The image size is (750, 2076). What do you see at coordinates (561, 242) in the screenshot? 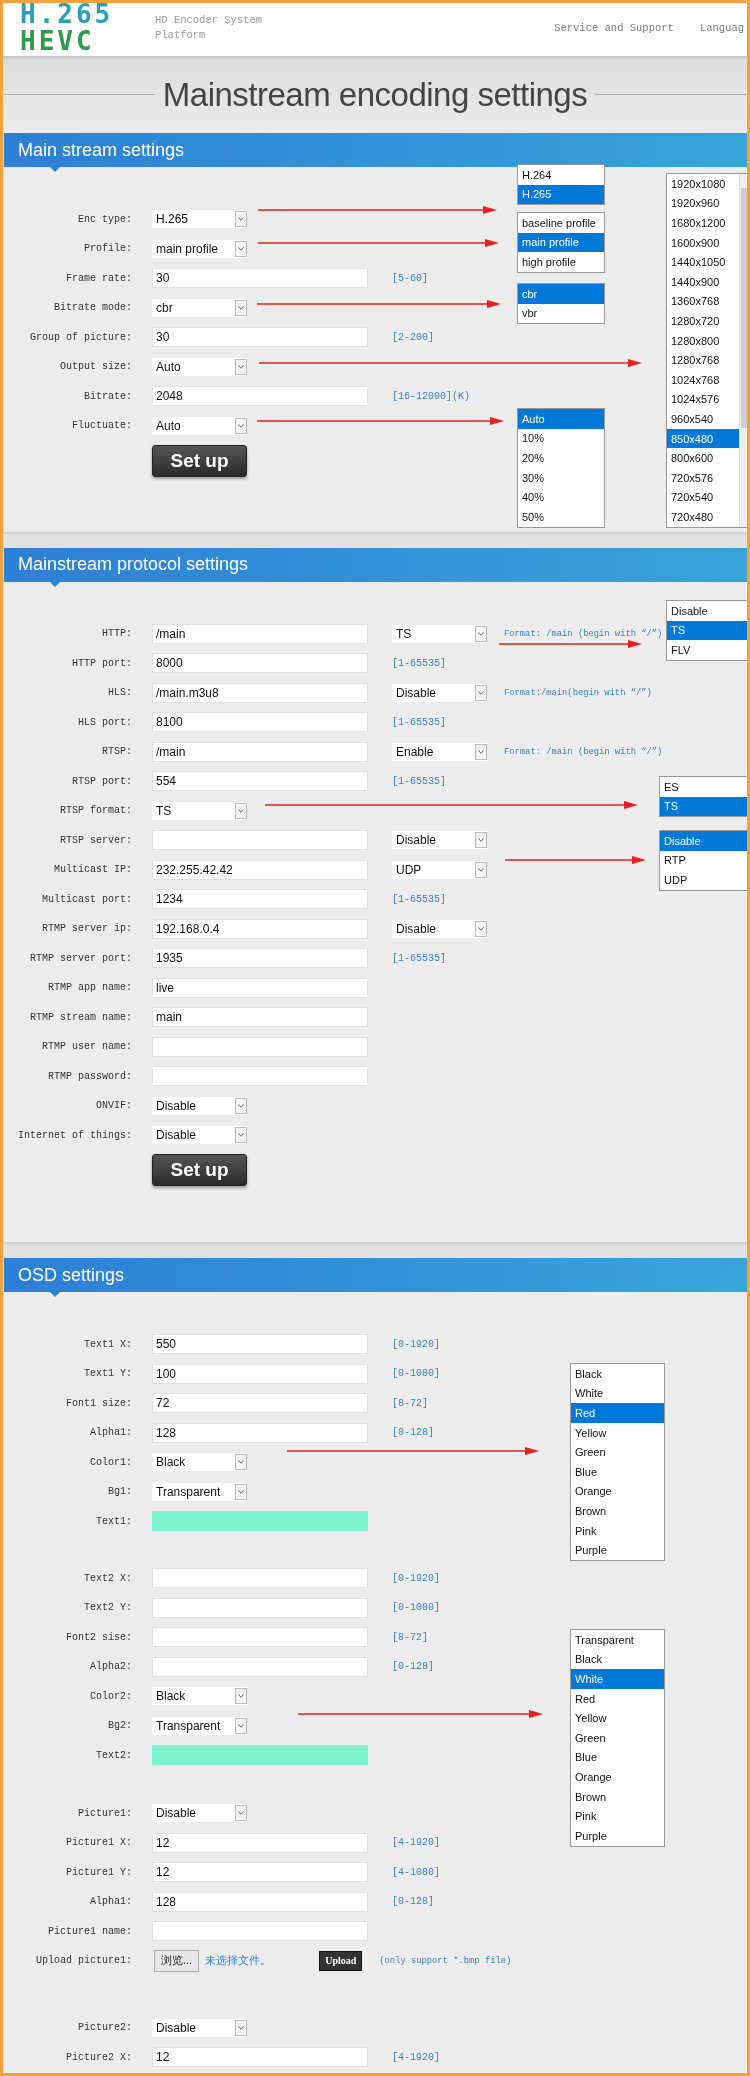
I see `dropdown-option: main profile` at bounding box center [561, 242].